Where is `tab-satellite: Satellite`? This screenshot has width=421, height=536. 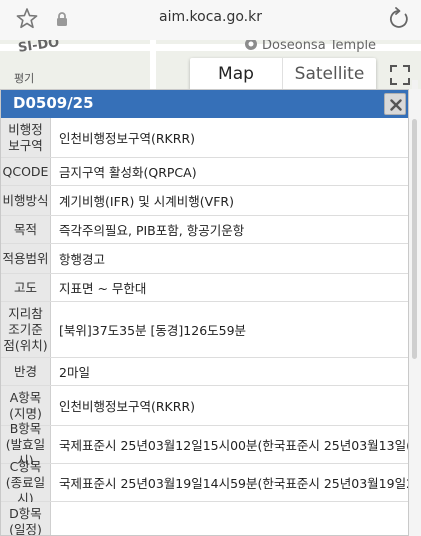 tab-satellite: Satellite is located at coordinates (329, 74).